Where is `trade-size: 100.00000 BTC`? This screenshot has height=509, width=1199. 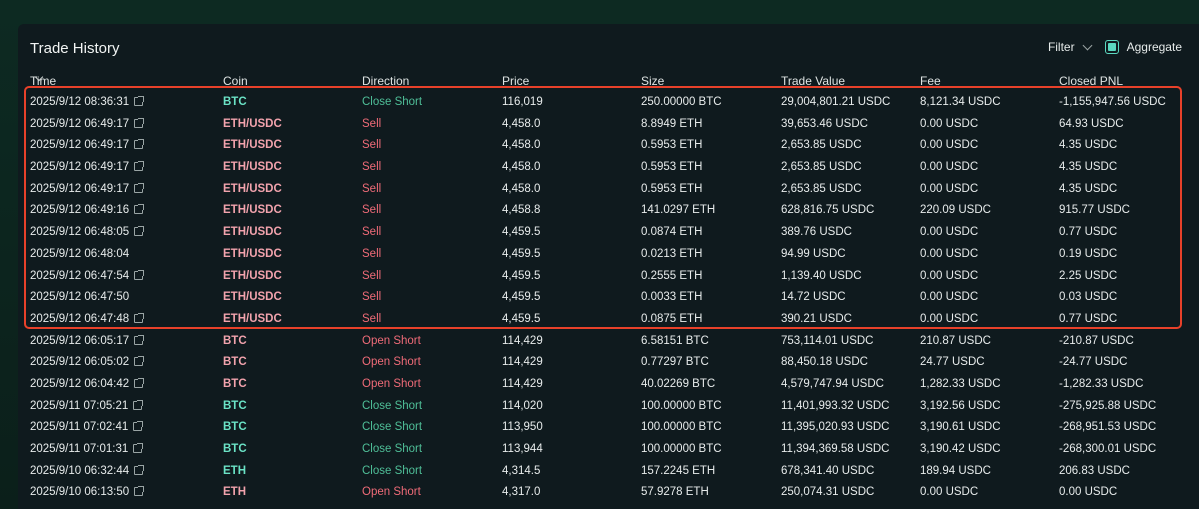 trade-size: 100.00000 BTC is located at coordinates (681, 427).